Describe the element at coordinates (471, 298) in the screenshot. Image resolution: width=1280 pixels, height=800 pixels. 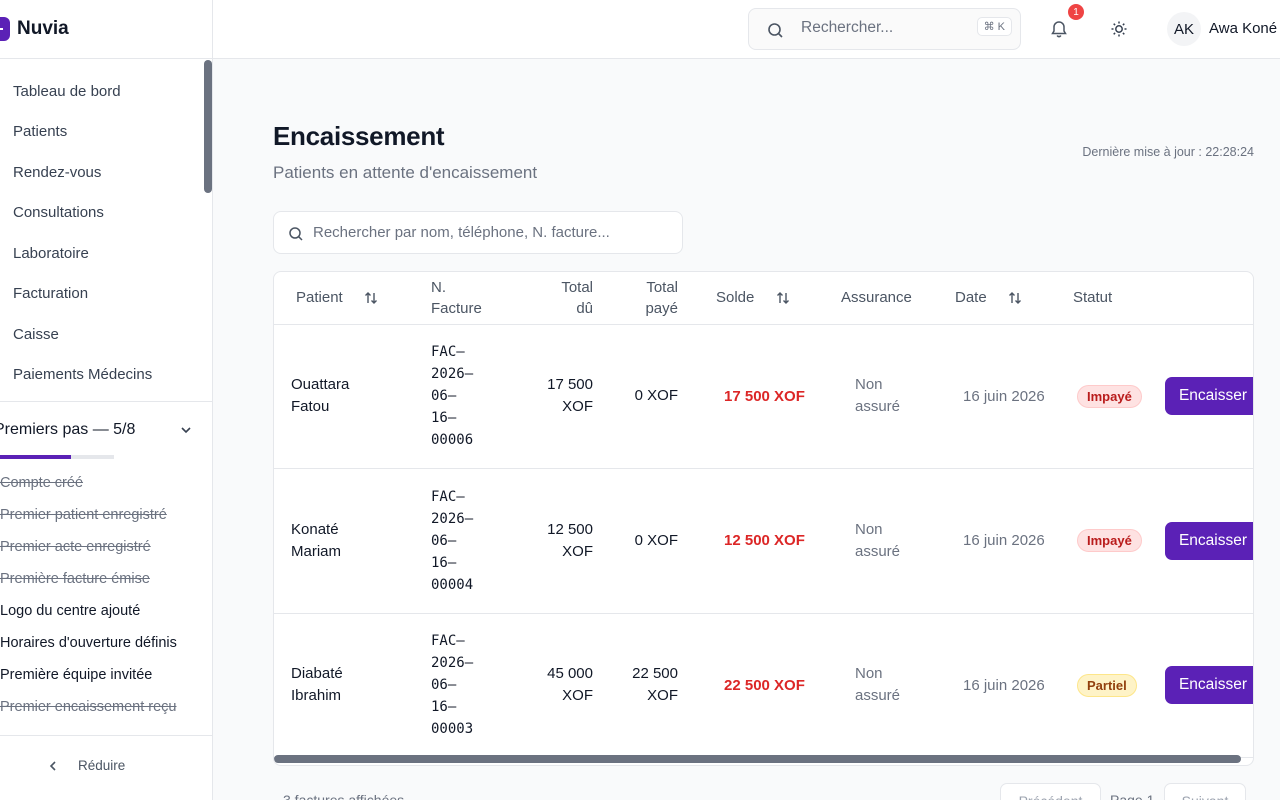
I see `column-header-invoice: N. Facture` at that location.